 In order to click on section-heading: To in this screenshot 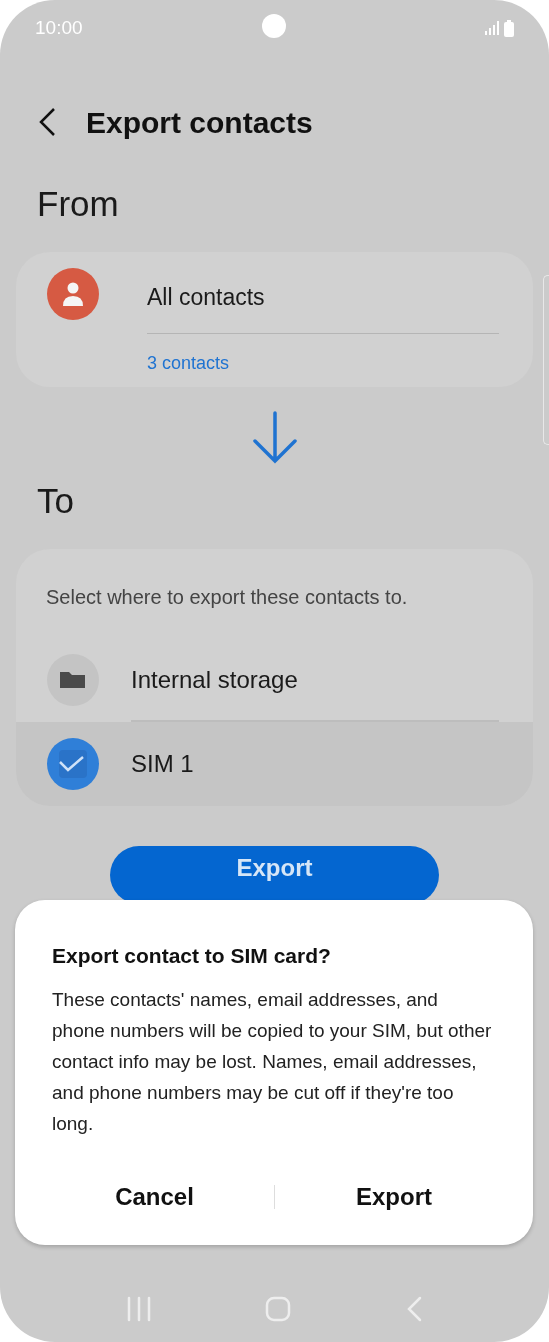, I will do `click(56, 501)`.